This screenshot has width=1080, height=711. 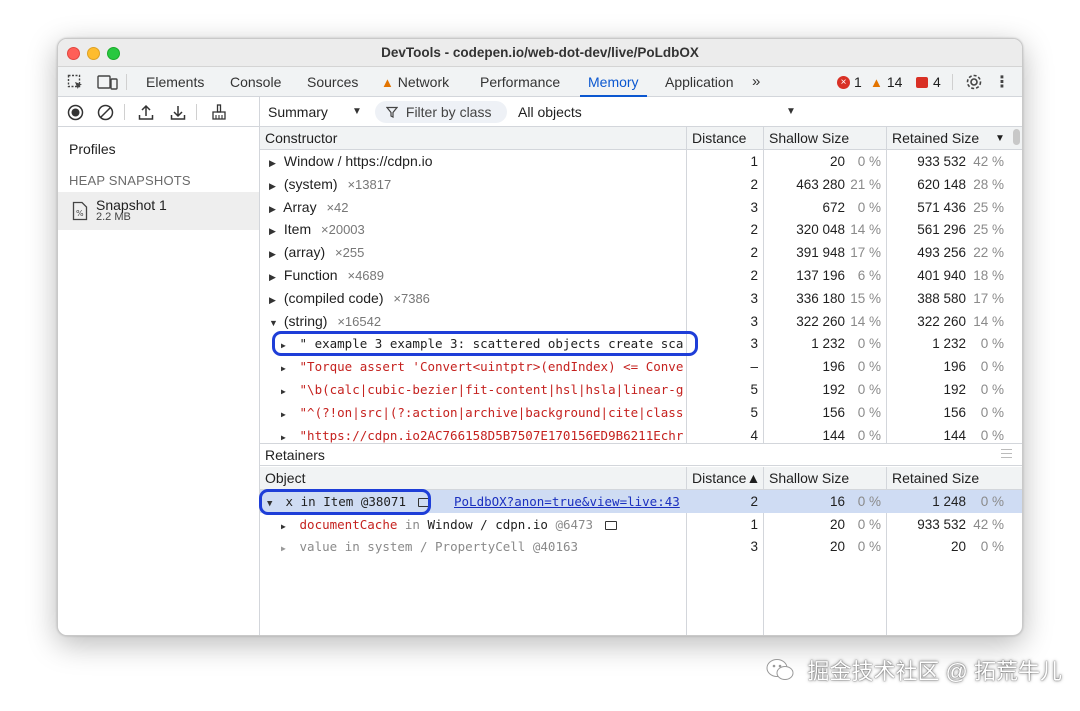 What do you see at coordinates (791, 111) in the screenshot?
I see `dropdown-caret-icon: ▼` at bounding box center [791, 111].